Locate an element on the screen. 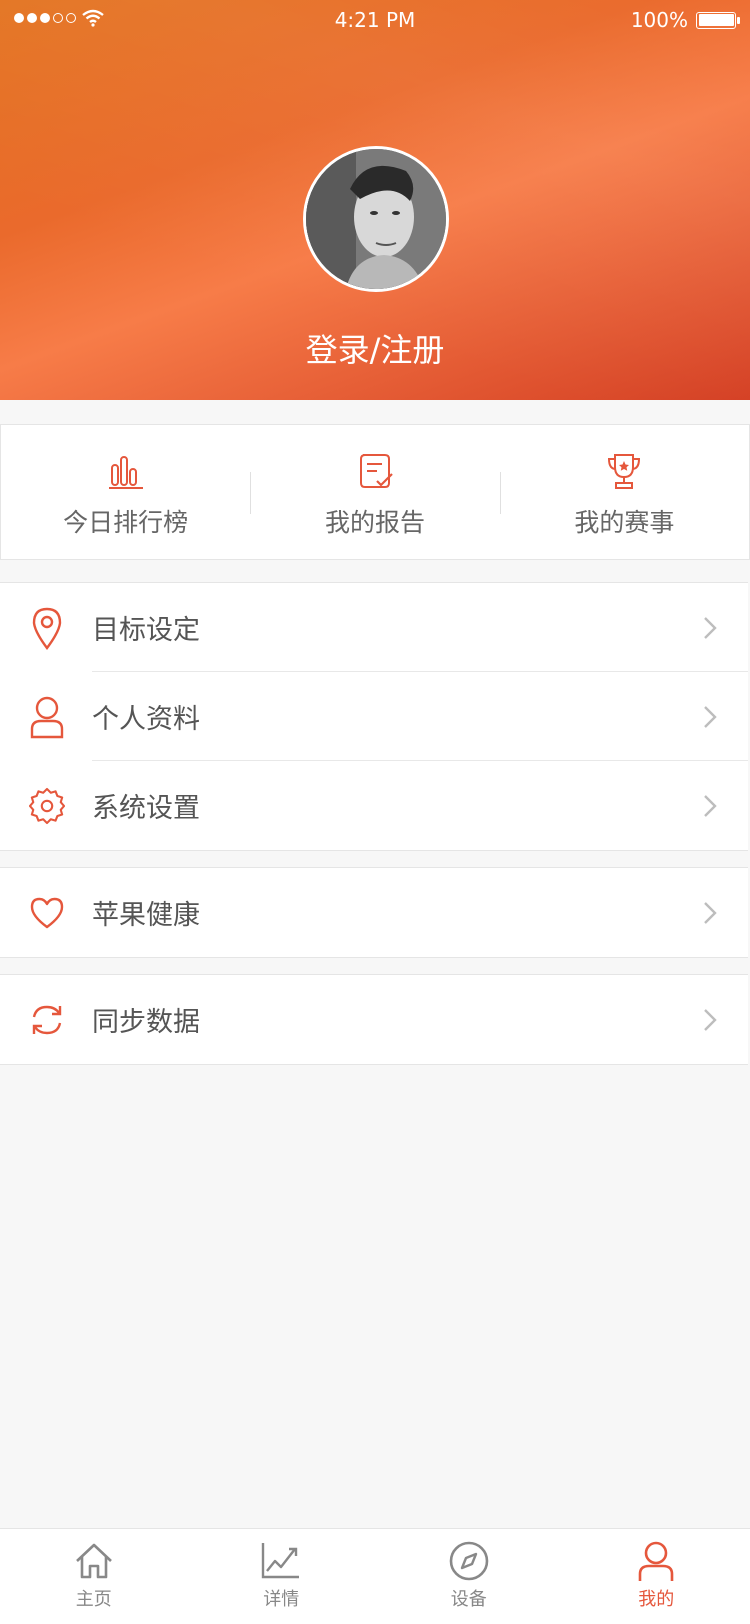 This screenshot has width=750, height=1624. tab-mine: 我的 is located at coordinates (656, 1576).